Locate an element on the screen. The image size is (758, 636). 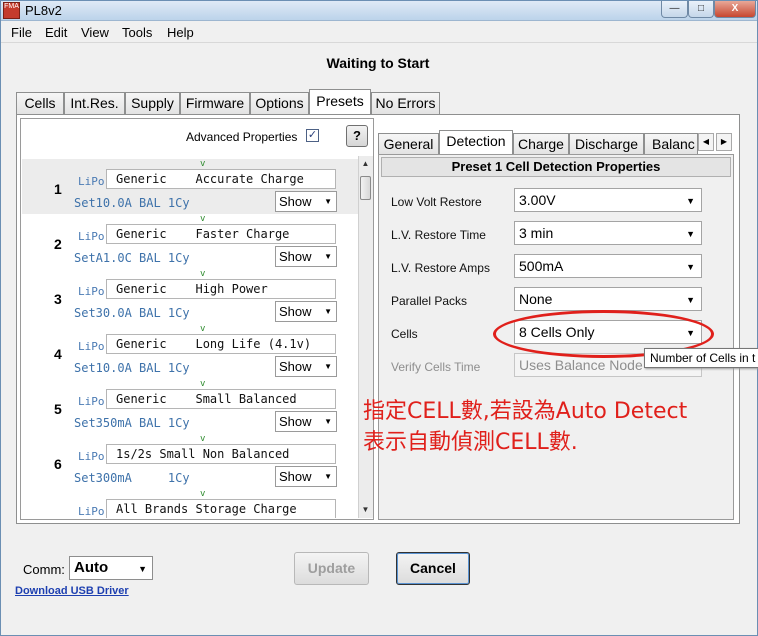
preset-settings: Set10.0A BAL 1Cy is located at coordinates (132, 368).